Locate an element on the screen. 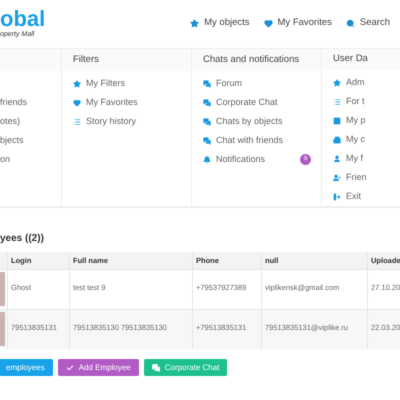 This screenshot has height=400, width=400. nav-link: Search is located at coordinates (368, 23).